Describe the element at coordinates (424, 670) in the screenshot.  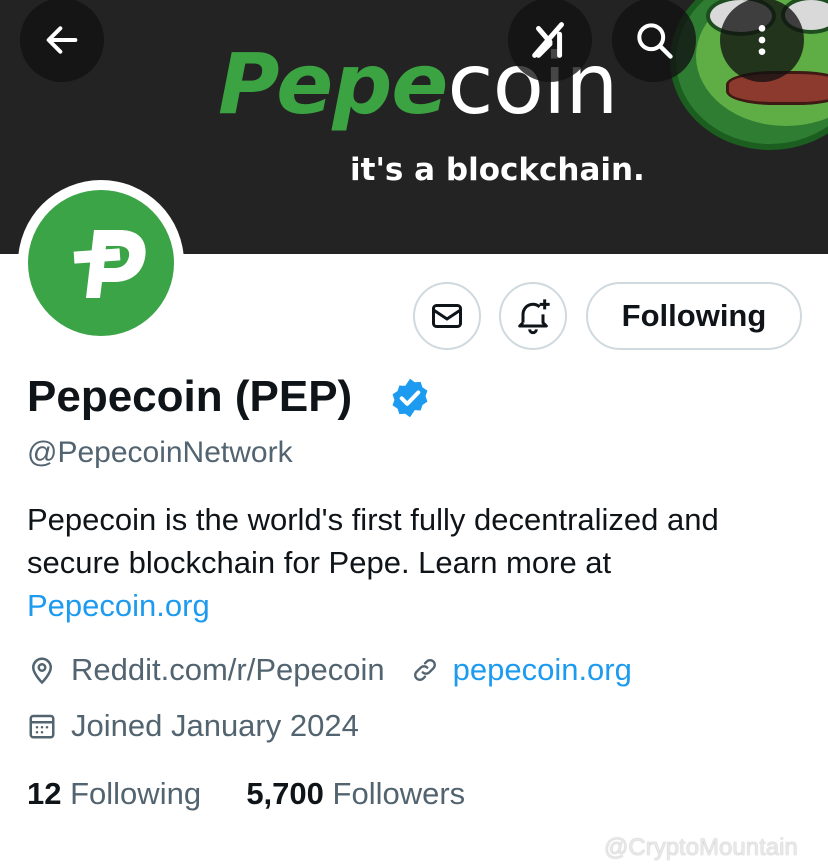
I see `link-icon` at that location.